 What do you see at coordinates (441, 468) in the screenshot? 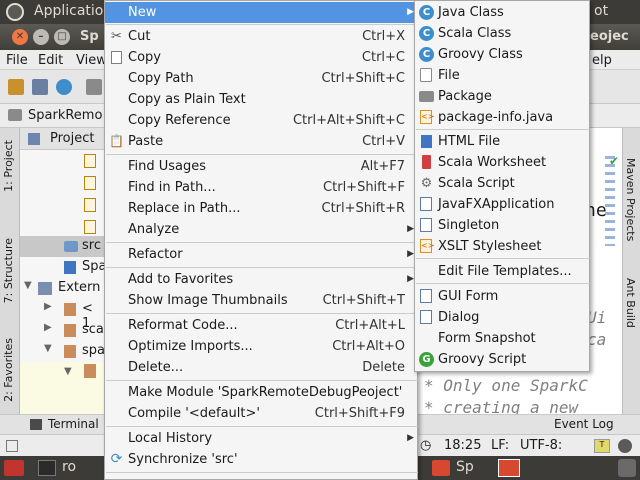
I see `intellij-app-icon` at bounding box center [441, 468].